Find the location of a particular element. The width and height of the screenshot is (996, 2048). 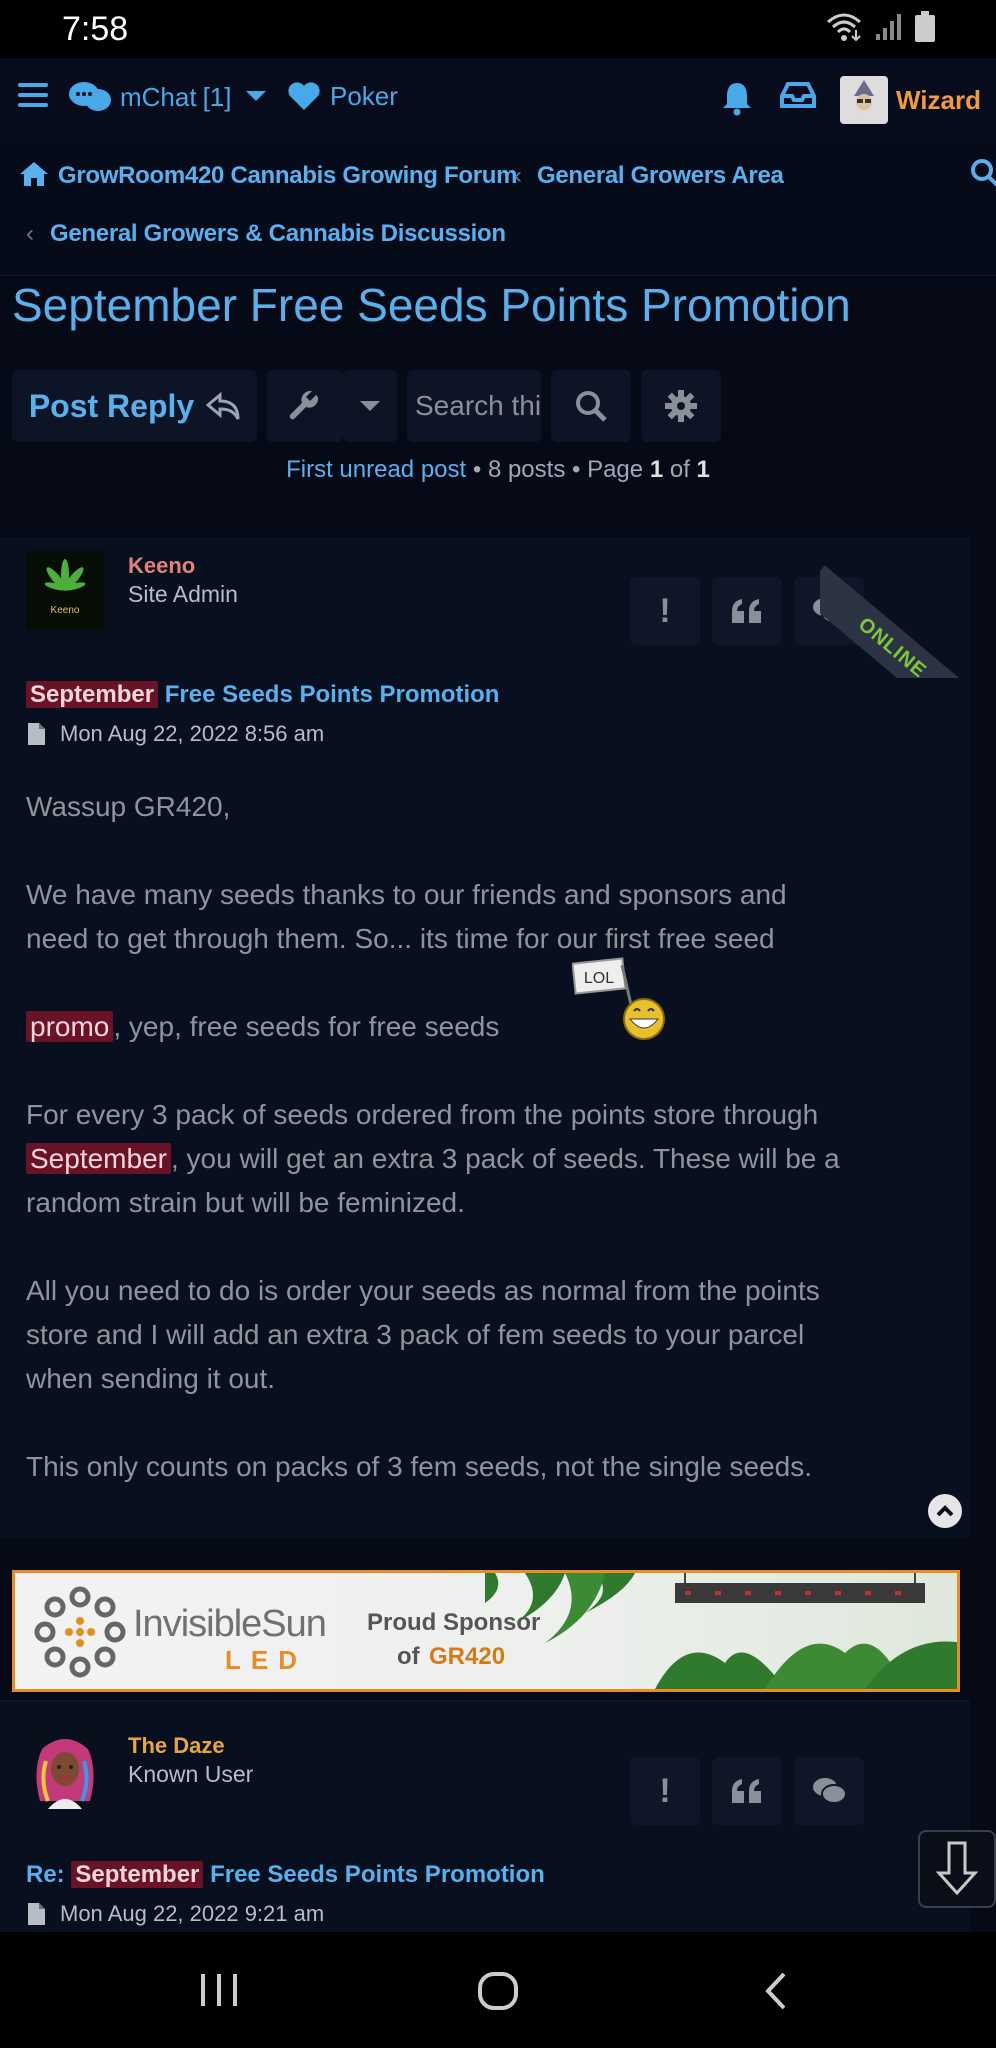

reply-icon is located at coordinates (223, 405).